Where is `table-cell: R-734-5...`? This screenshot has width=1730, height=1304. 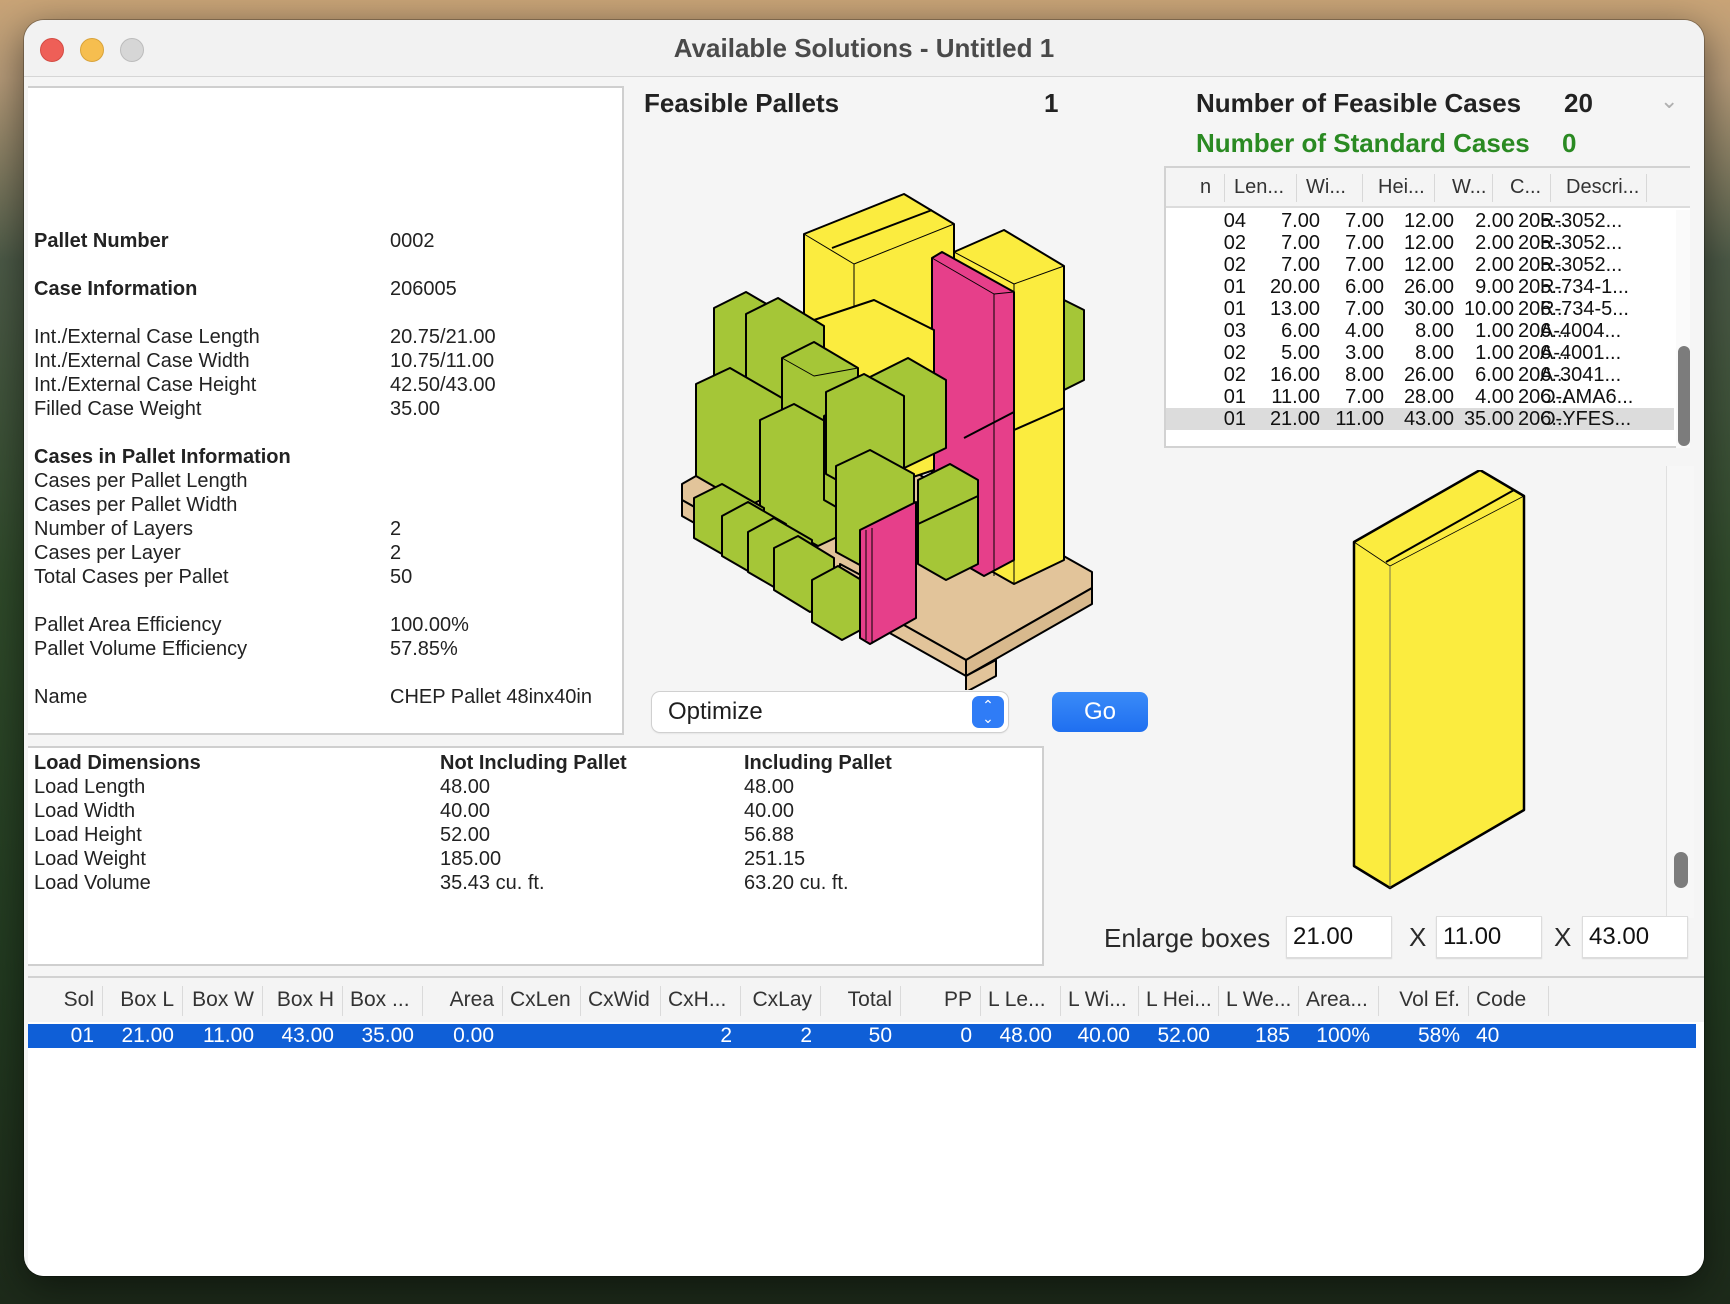
table-cell: R-734-5... is located at coordinates (1584, 309).